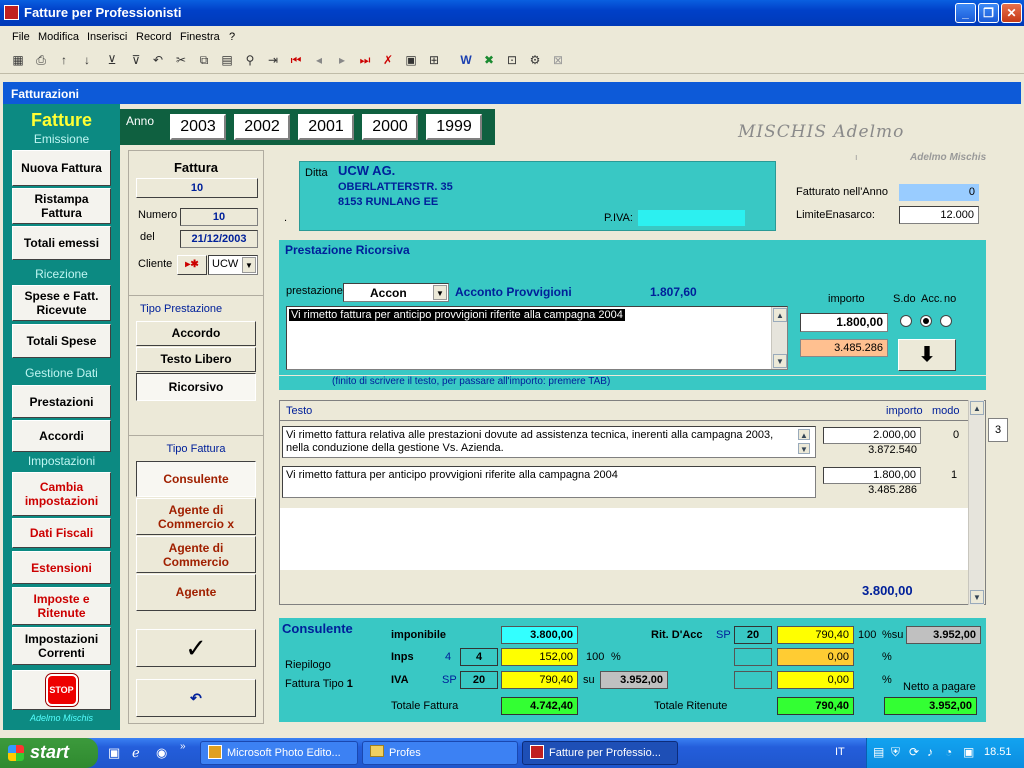  I want to click on undo-button: ↶, so click(196, 698).